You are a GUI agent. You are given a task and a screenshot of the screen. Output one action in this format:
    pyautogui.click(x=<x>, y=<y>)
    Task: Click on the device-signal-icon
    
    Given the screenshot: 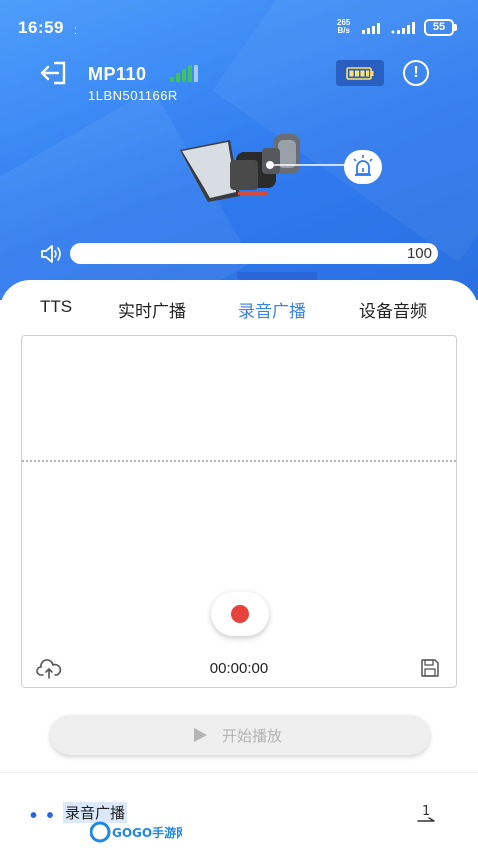 What is the action you would take?
    pyautogui.click(x=184, y=73)
    